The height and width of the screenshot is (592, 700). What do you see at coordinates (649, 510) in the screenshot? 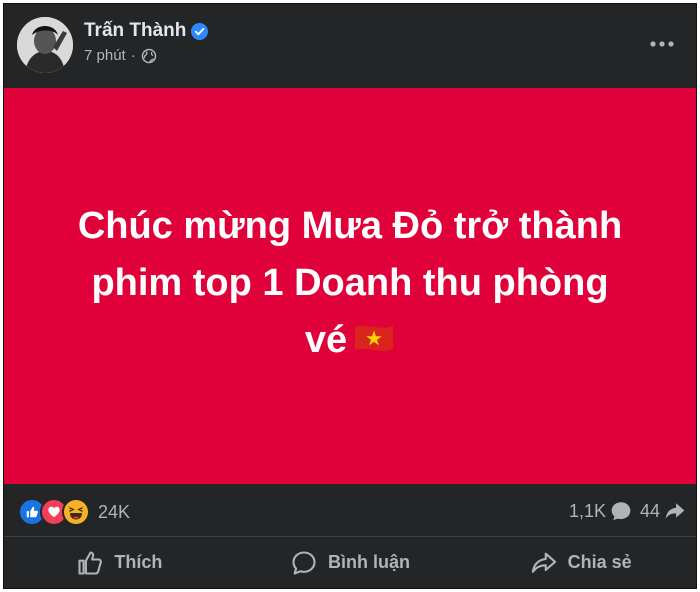
I see `share-count: 44` at bounding box center [649, 510].